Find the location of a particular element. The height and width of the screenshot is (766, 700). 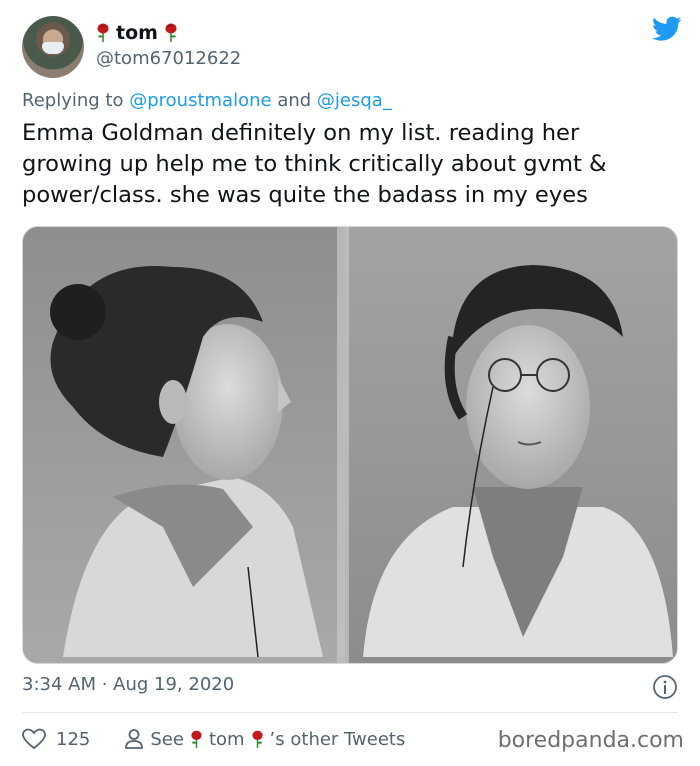

display-name-row: tom is located at coordinates (137, 33).